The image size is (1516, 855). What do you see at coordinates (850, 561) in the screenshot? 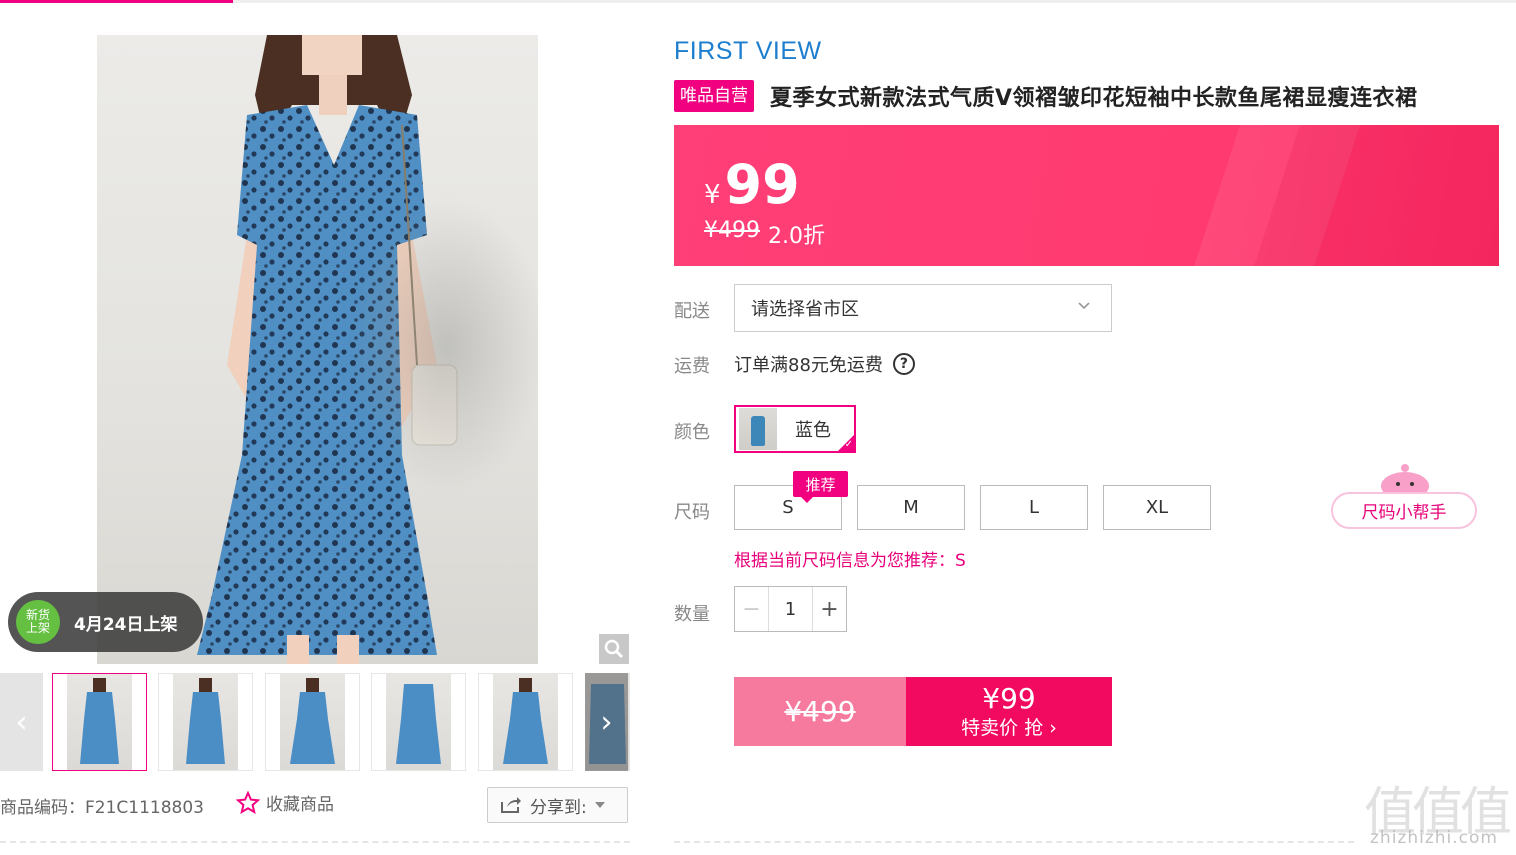
I see `size-recommend-text: 根据当前尺码信息为您推荐：S` at bounding box center [850, 561].